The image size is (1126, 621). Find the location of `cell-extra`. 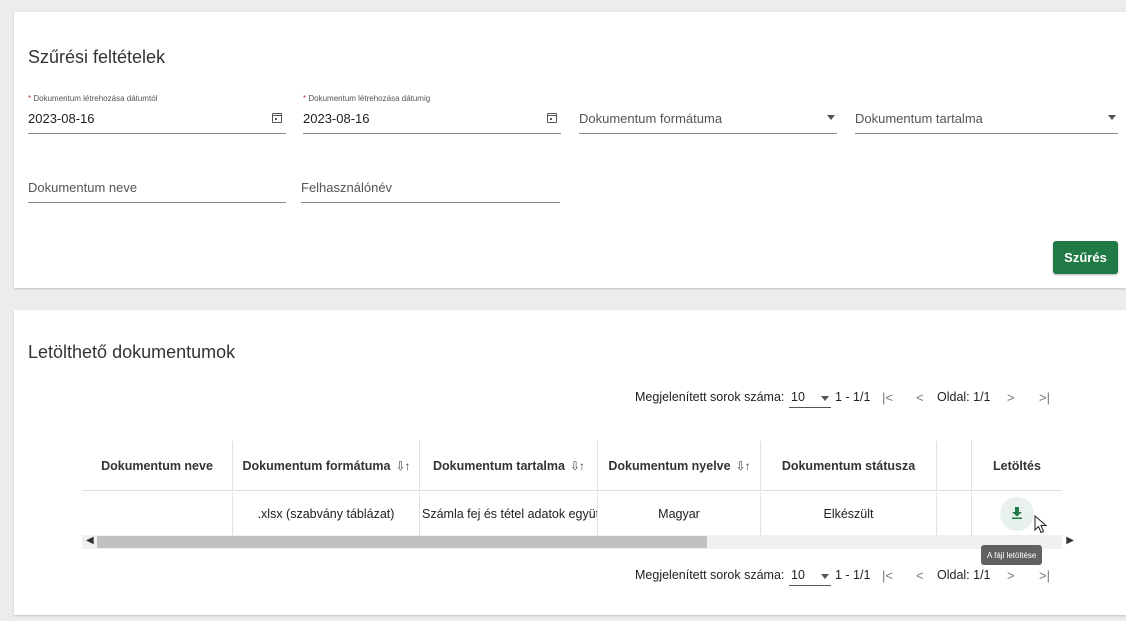

cell-extra is located at coordinates (954, 513).